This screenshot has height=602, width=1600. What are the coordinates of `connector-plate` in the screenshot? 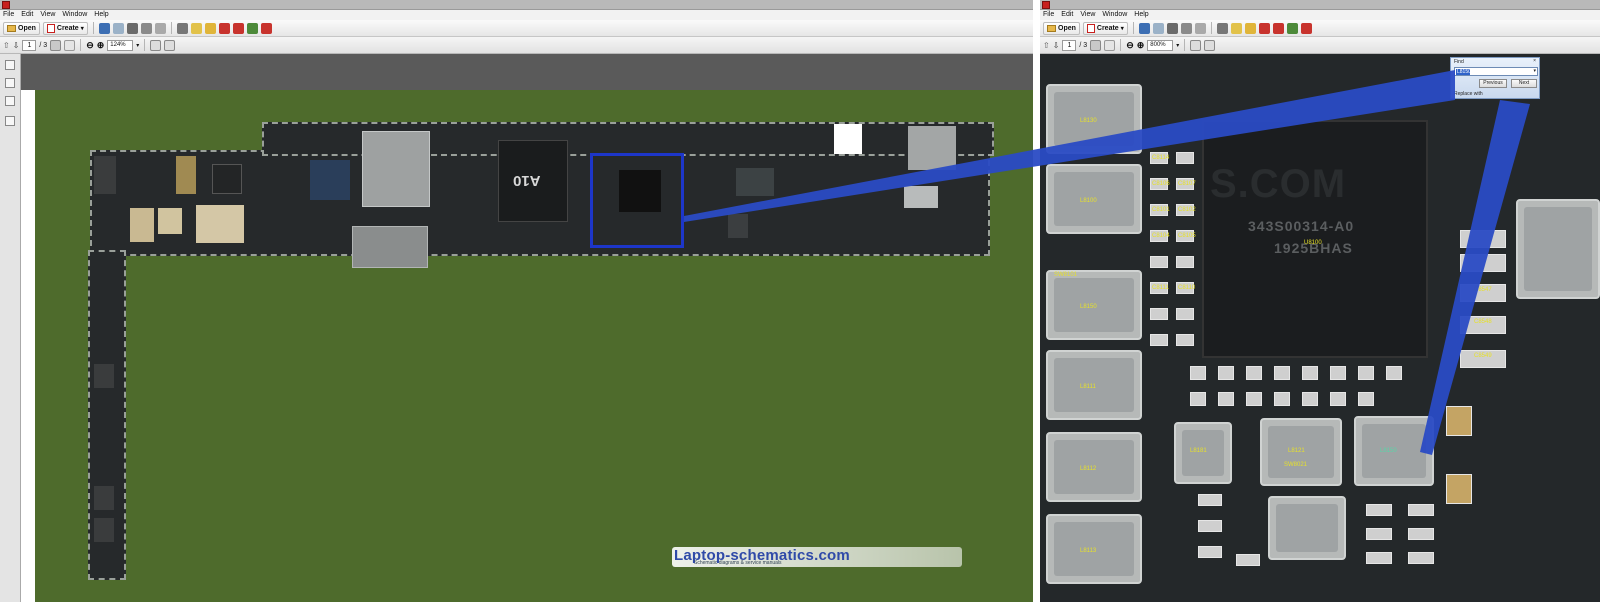 It's located at (390, 247).